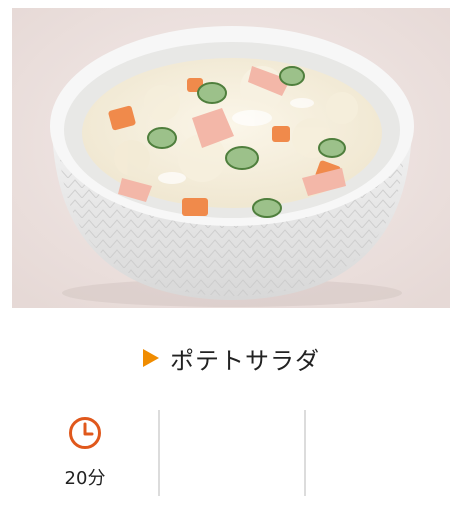  I want to click on recipe-title: ポテトサラダ, so click(245, 358).